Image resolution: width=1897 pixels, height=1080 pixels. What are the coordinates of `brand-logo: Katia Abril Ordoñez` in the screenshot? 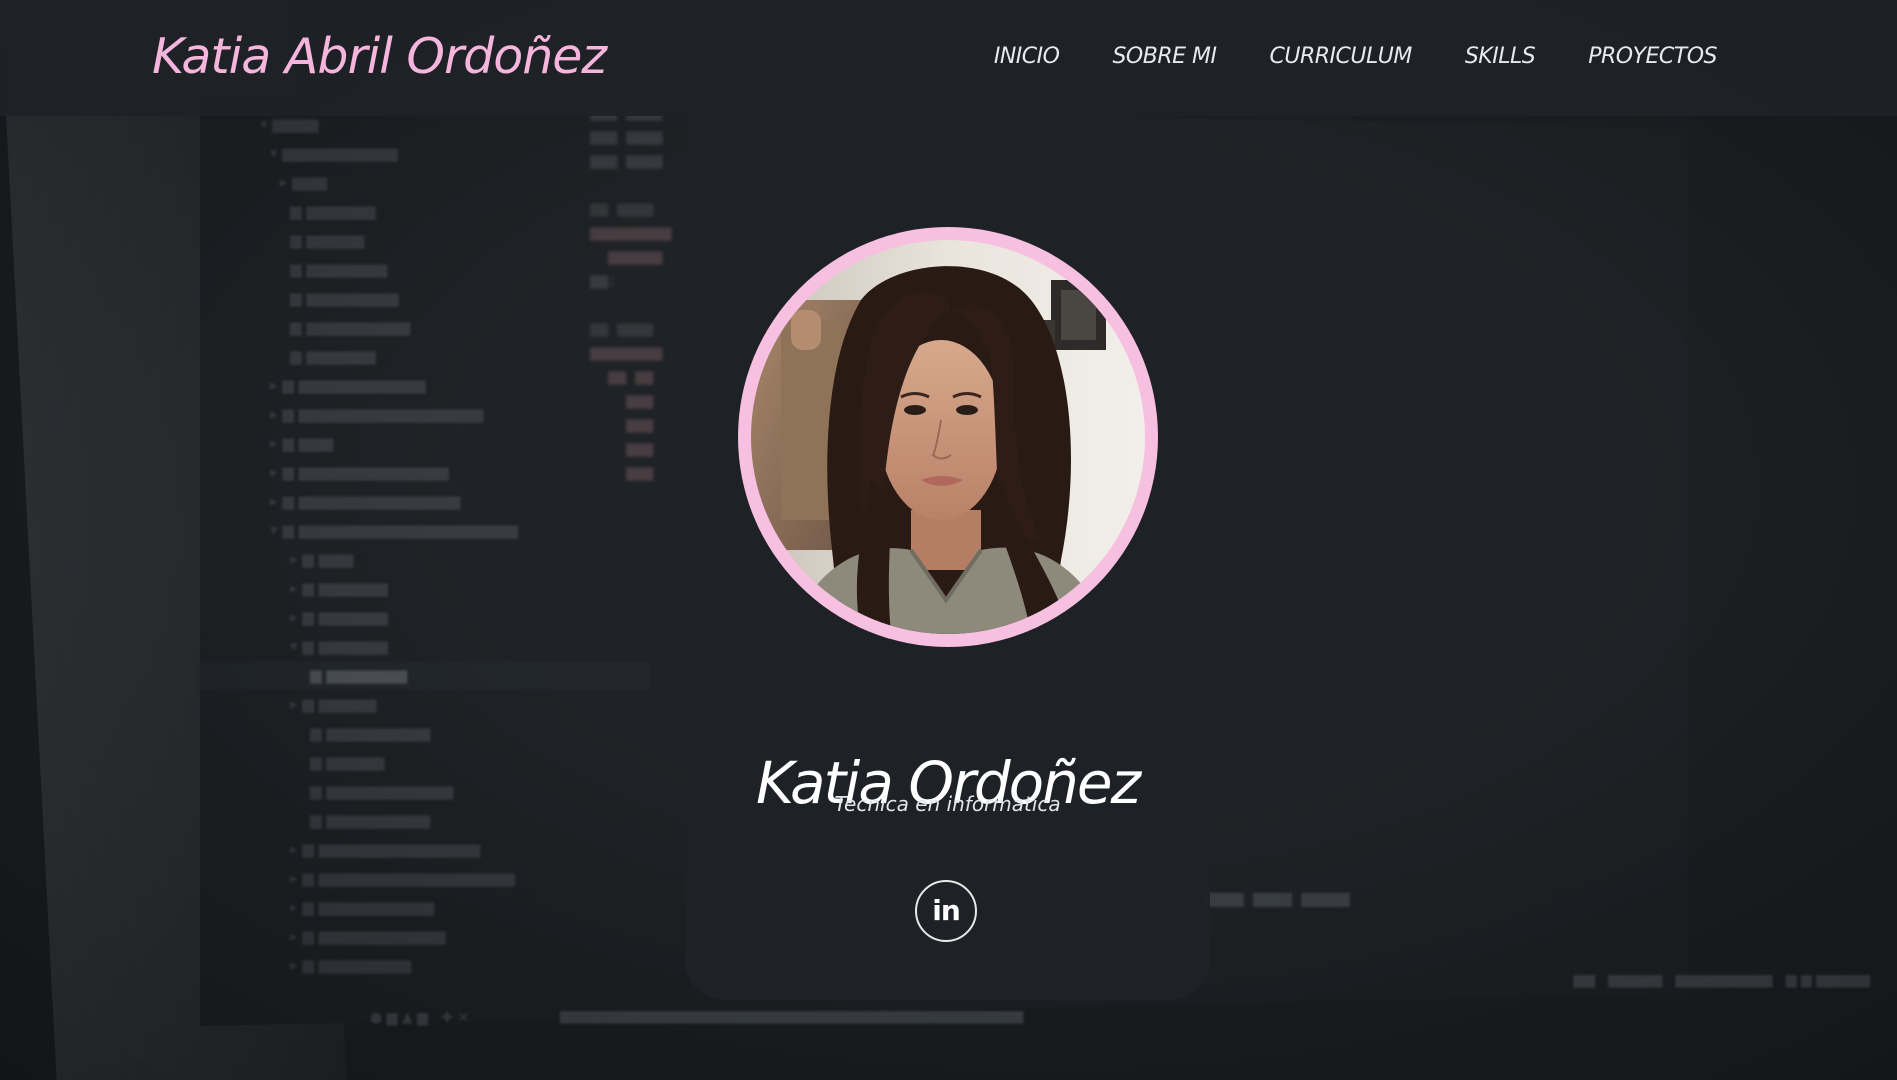 It's located at (379, 56).